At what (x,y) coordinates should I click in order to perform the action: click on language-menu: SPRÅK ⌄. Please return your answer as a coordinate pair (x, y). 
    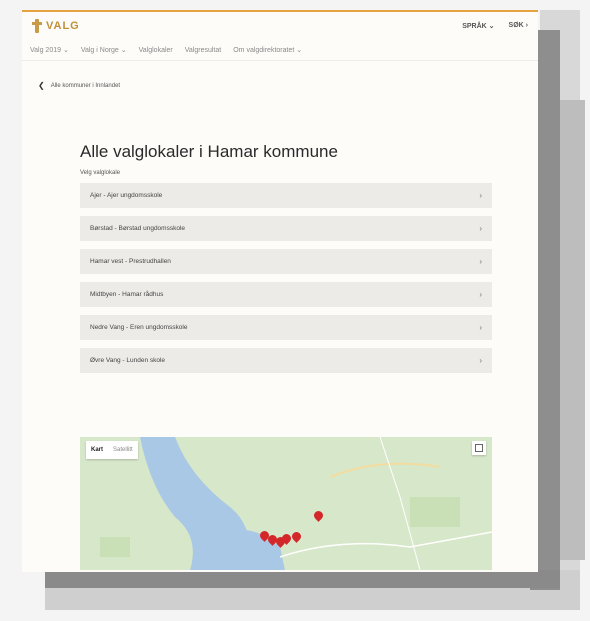
    Looking at the image, I should click on (478, 26).